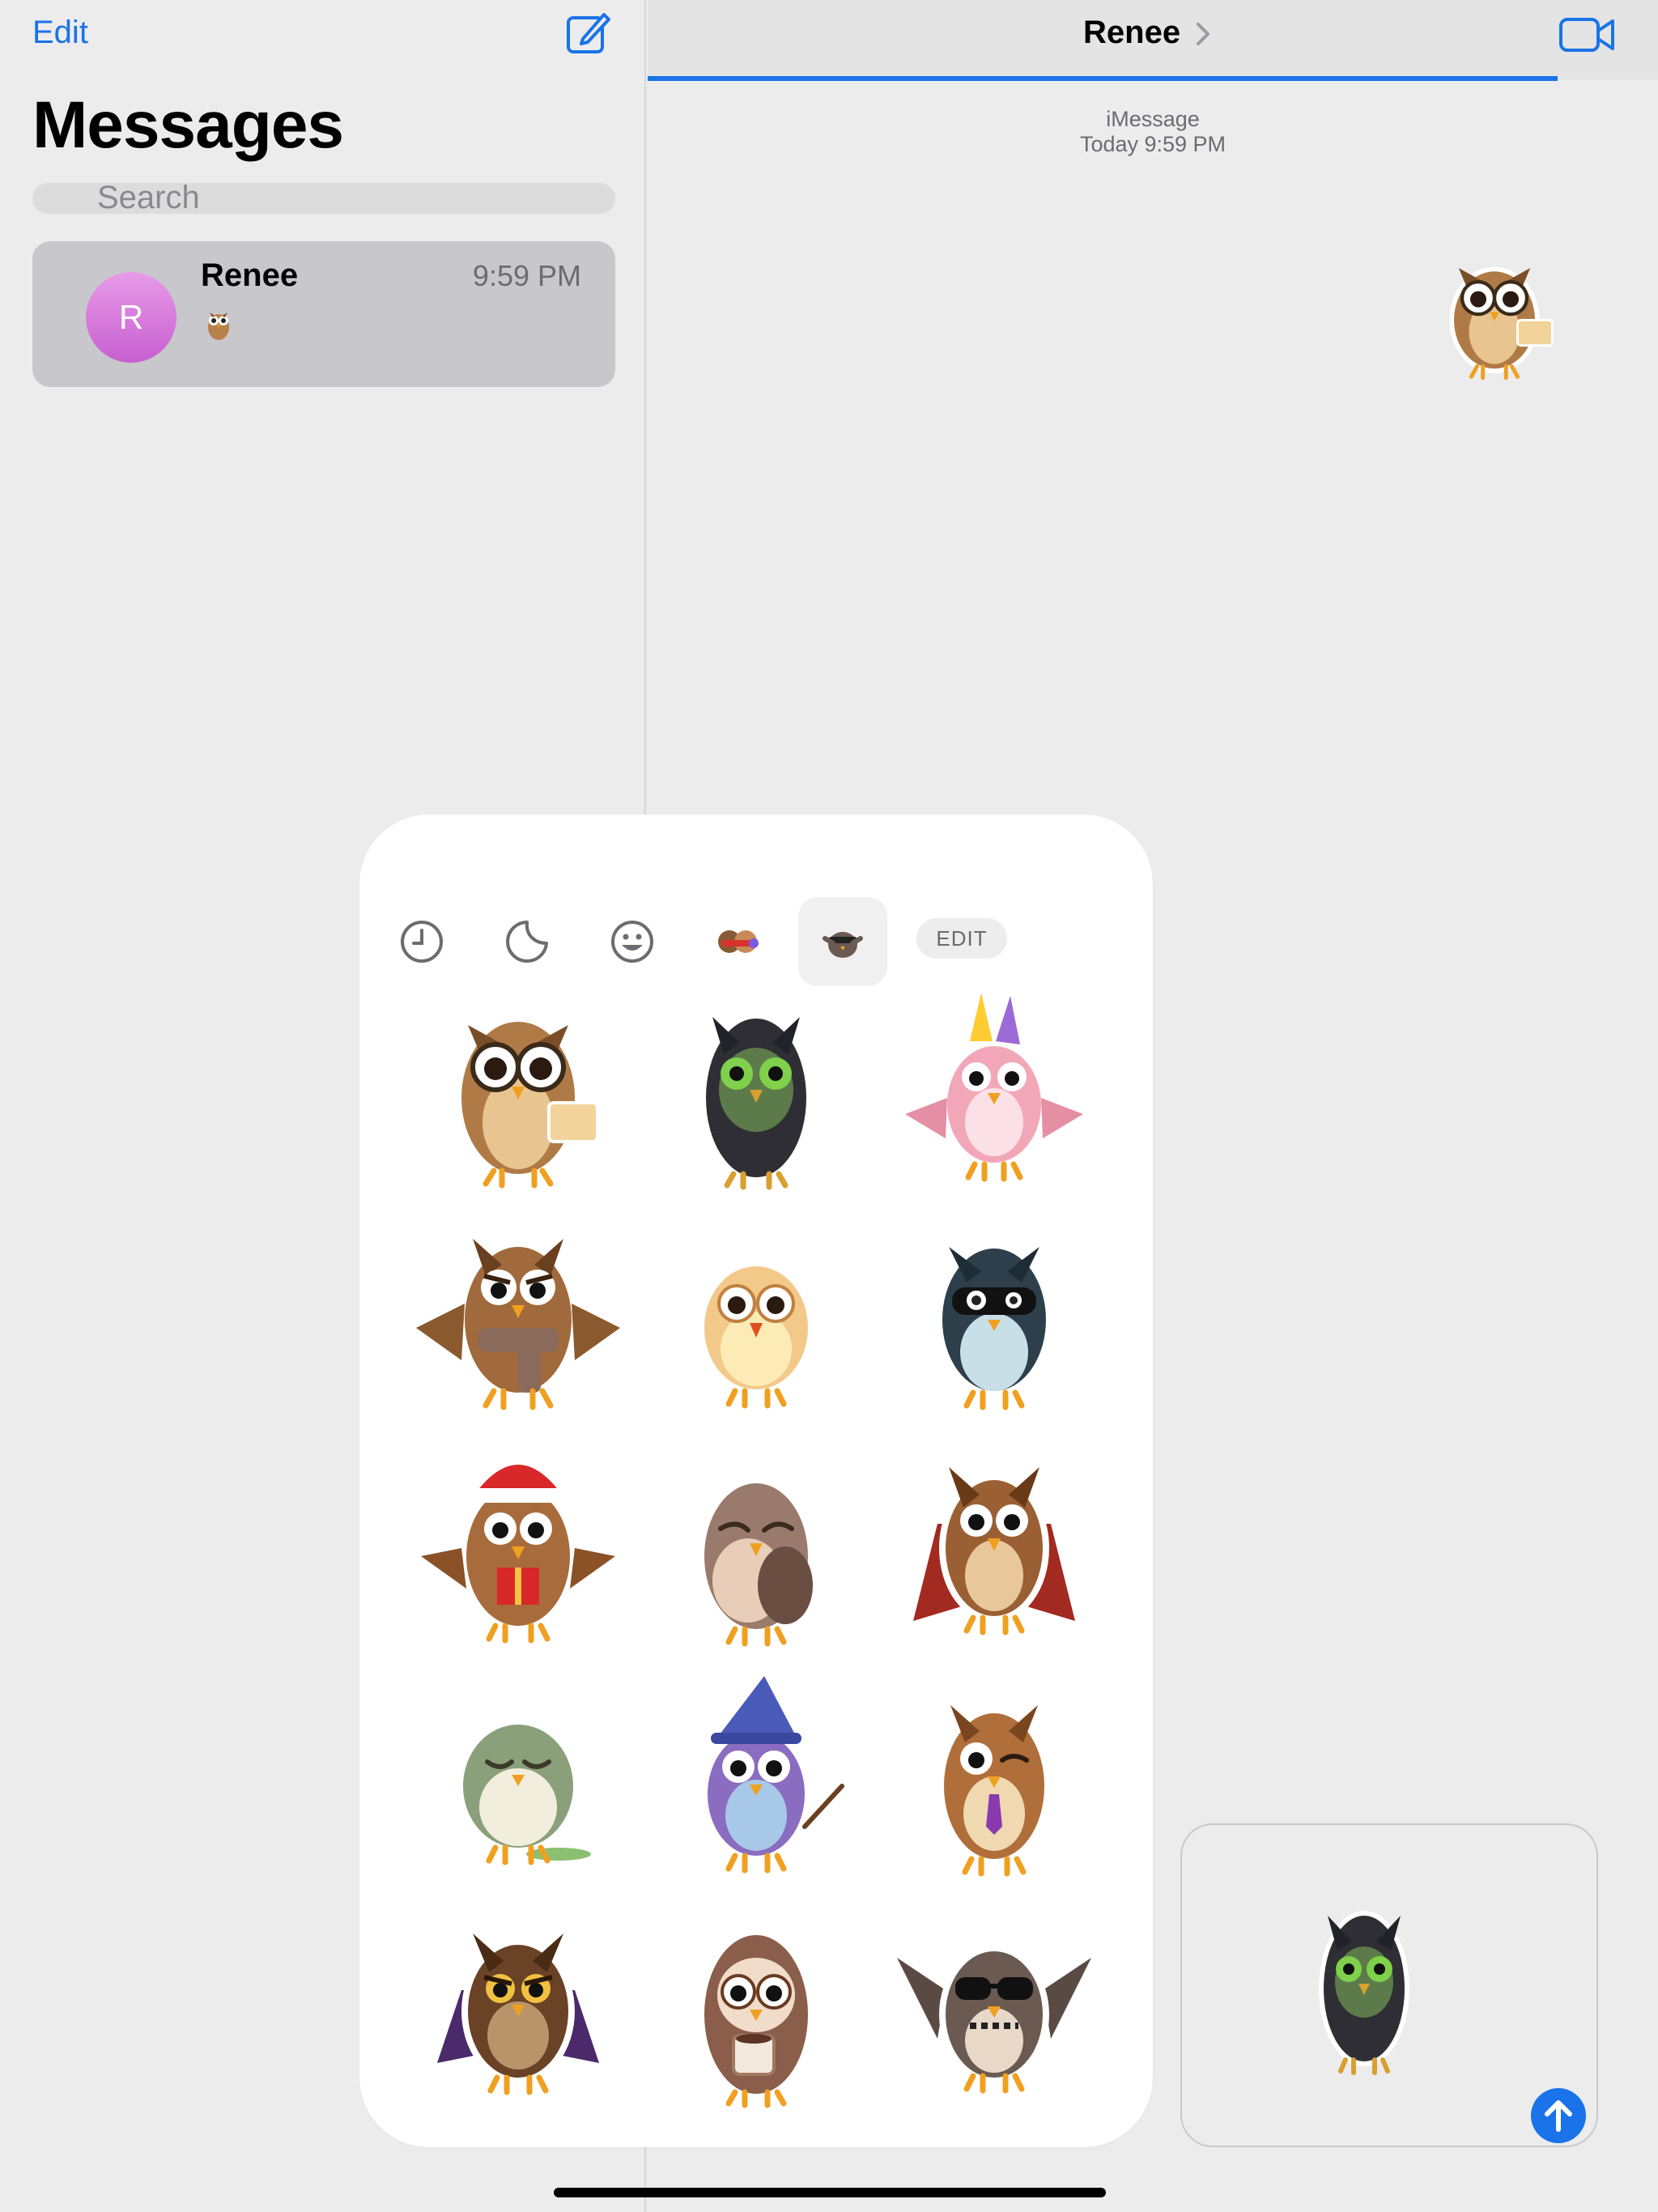 The width and height of the screenshot is (1658, 2212). I want to click on video-call-icon, so click(1588, 35).